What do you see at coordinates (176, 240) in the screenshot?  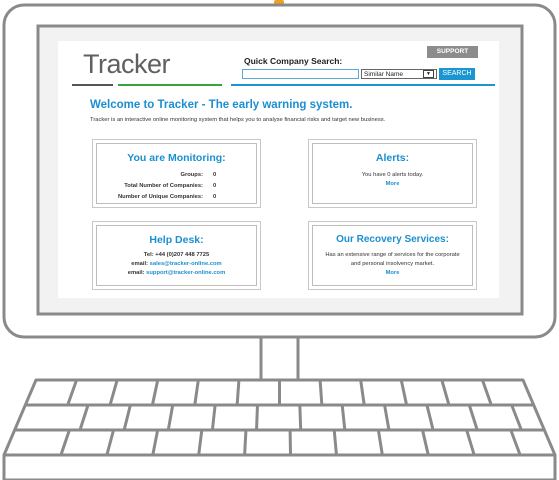 I see `helpdesk-title: Help Desk:` at bounding box center [176, 240].